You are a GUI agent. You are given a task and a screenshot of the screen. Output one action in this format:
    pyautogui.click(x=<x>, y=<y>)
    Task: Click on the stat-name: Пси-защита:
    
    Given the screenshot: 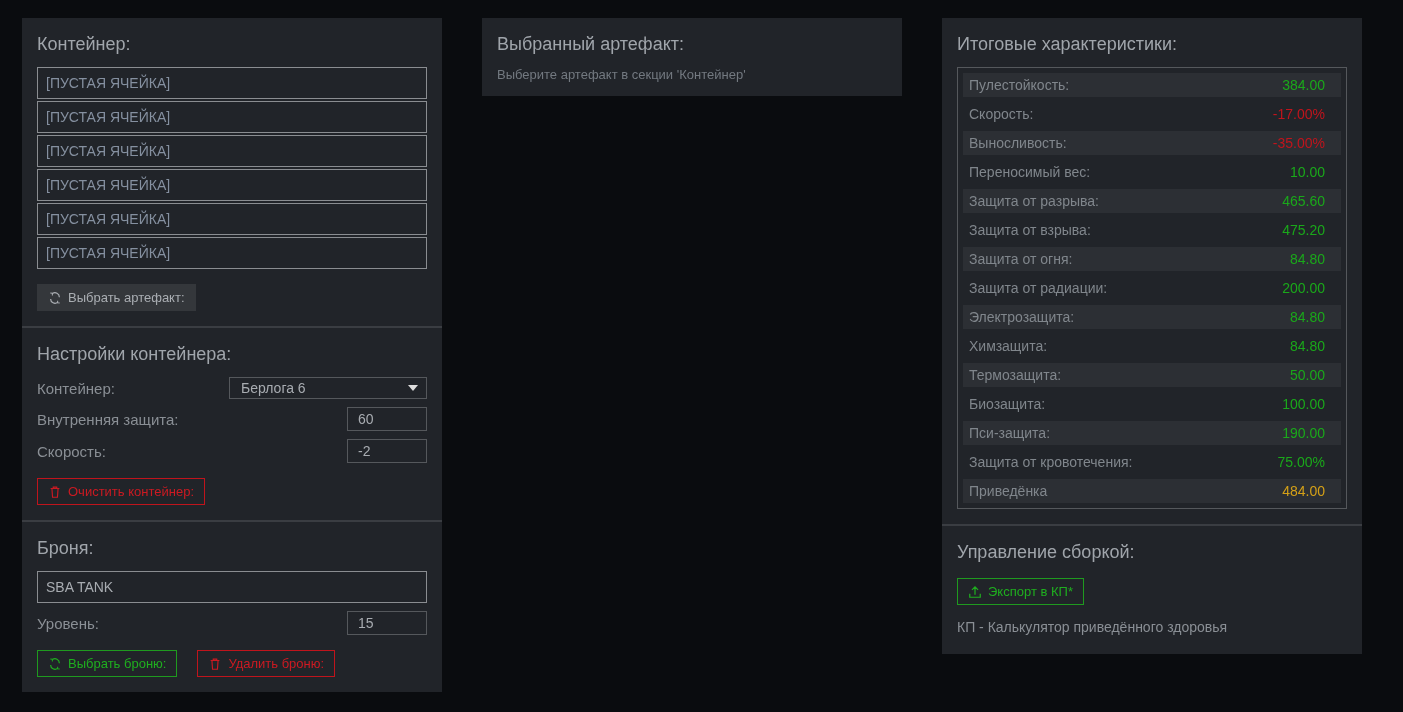 What is the action you would take?
    pyautogui.click(x=1010, y=433)
    